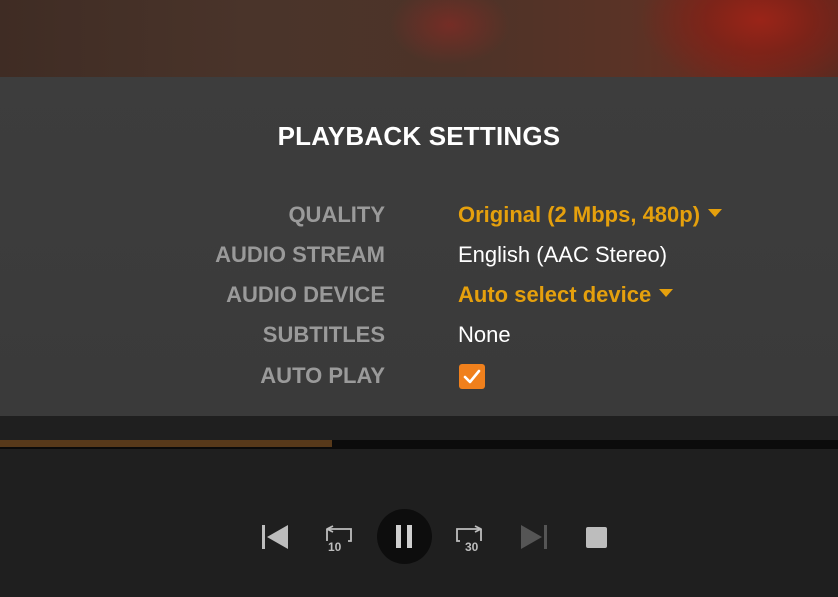 Image resolution: width=838 pixels, height=597 pixels. I want to click on audio-device-dropdown: Auto select device, so click(566, 295).